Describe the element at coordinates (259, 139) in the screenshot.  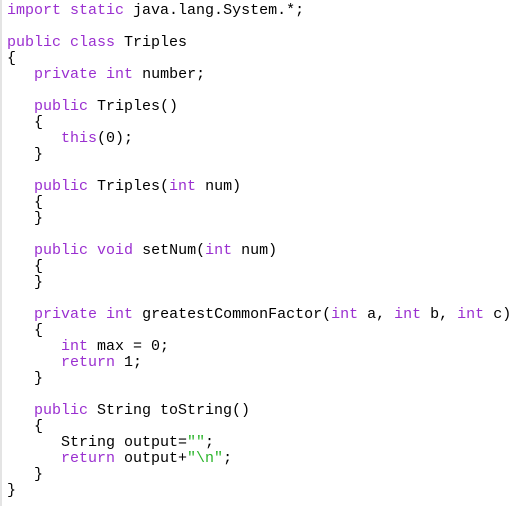
I see `code-line: this(0);` at that location.